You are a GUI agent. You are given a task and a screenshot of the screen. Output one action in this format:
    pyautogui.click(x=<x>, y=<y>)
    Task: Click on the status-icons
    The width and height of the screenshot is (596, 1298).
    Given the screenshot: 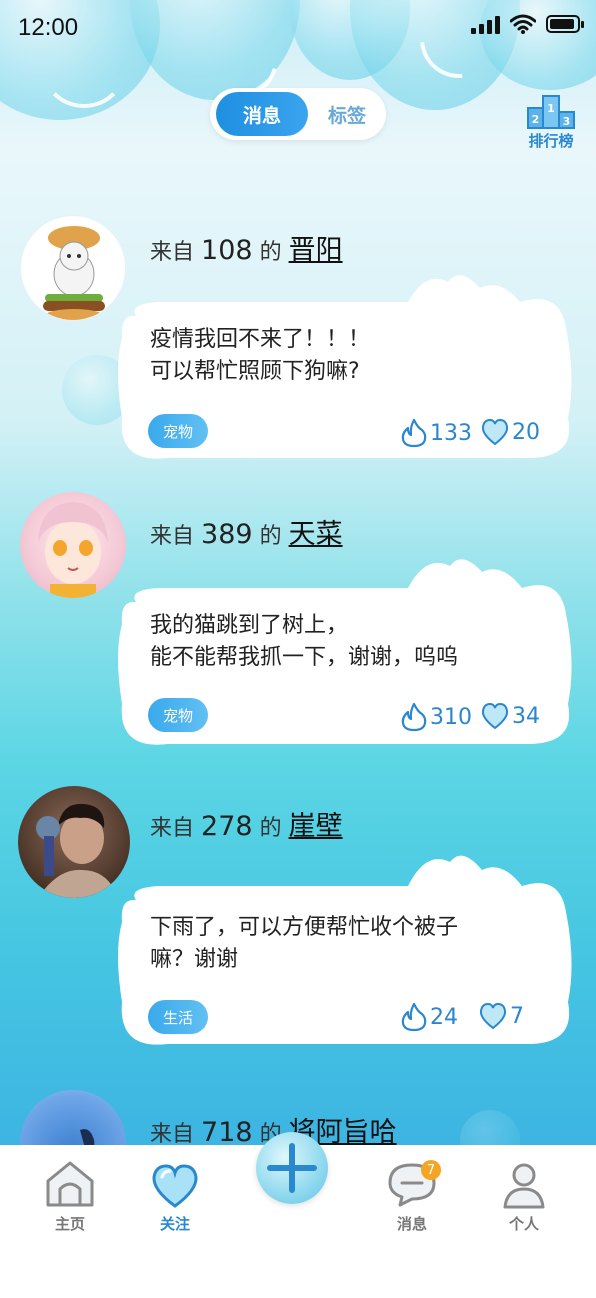 What is the action you would take?
    pyautogui.click(x=527, y=24)
    